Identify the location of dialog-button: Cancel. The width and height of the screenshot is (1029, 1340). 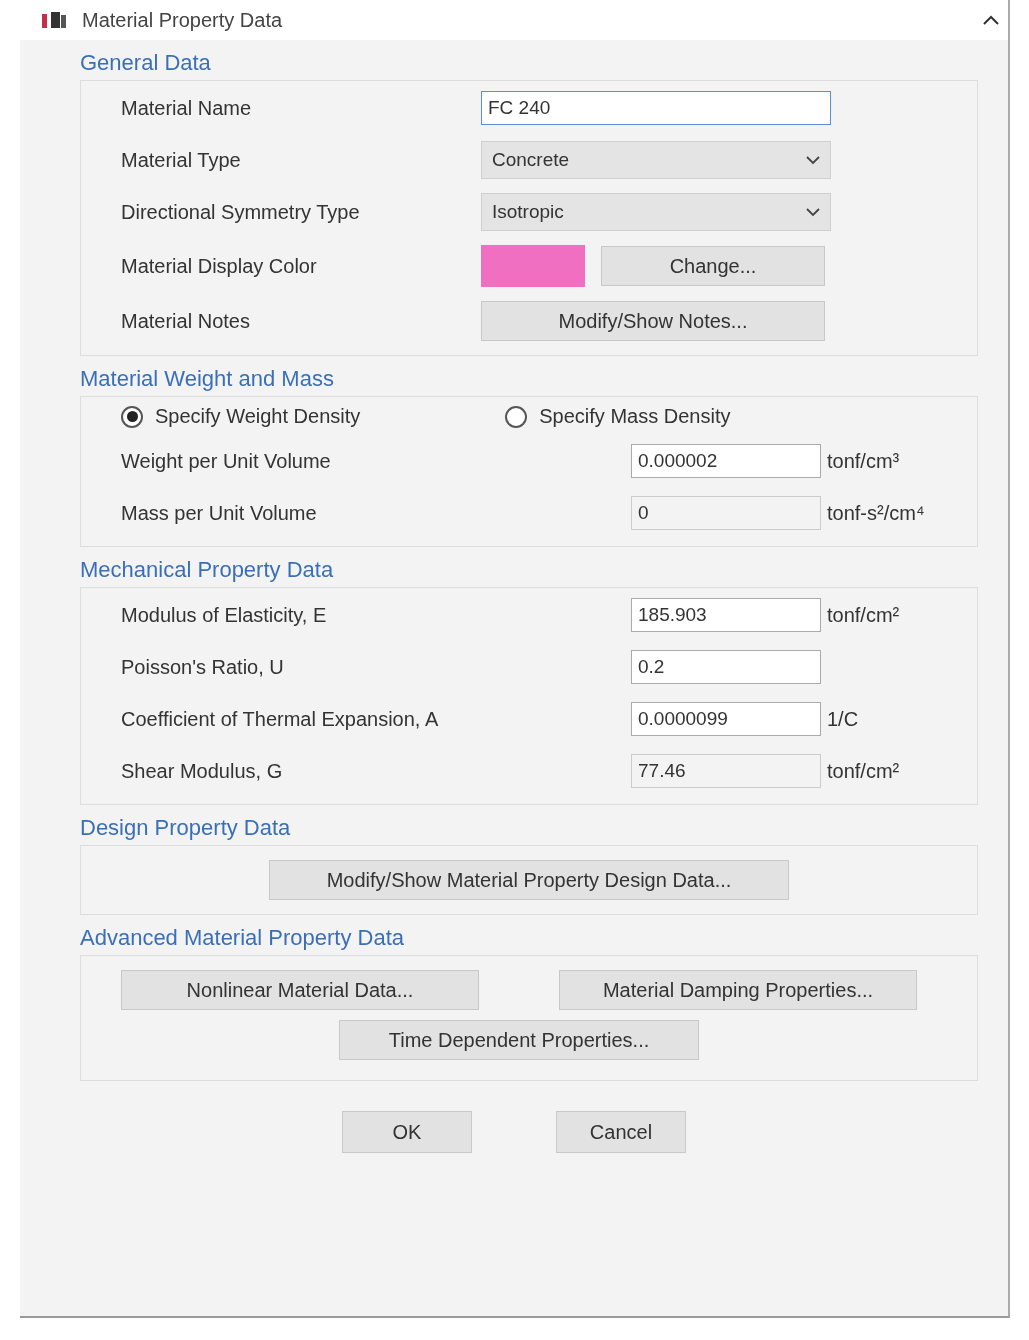
(621, 1132).